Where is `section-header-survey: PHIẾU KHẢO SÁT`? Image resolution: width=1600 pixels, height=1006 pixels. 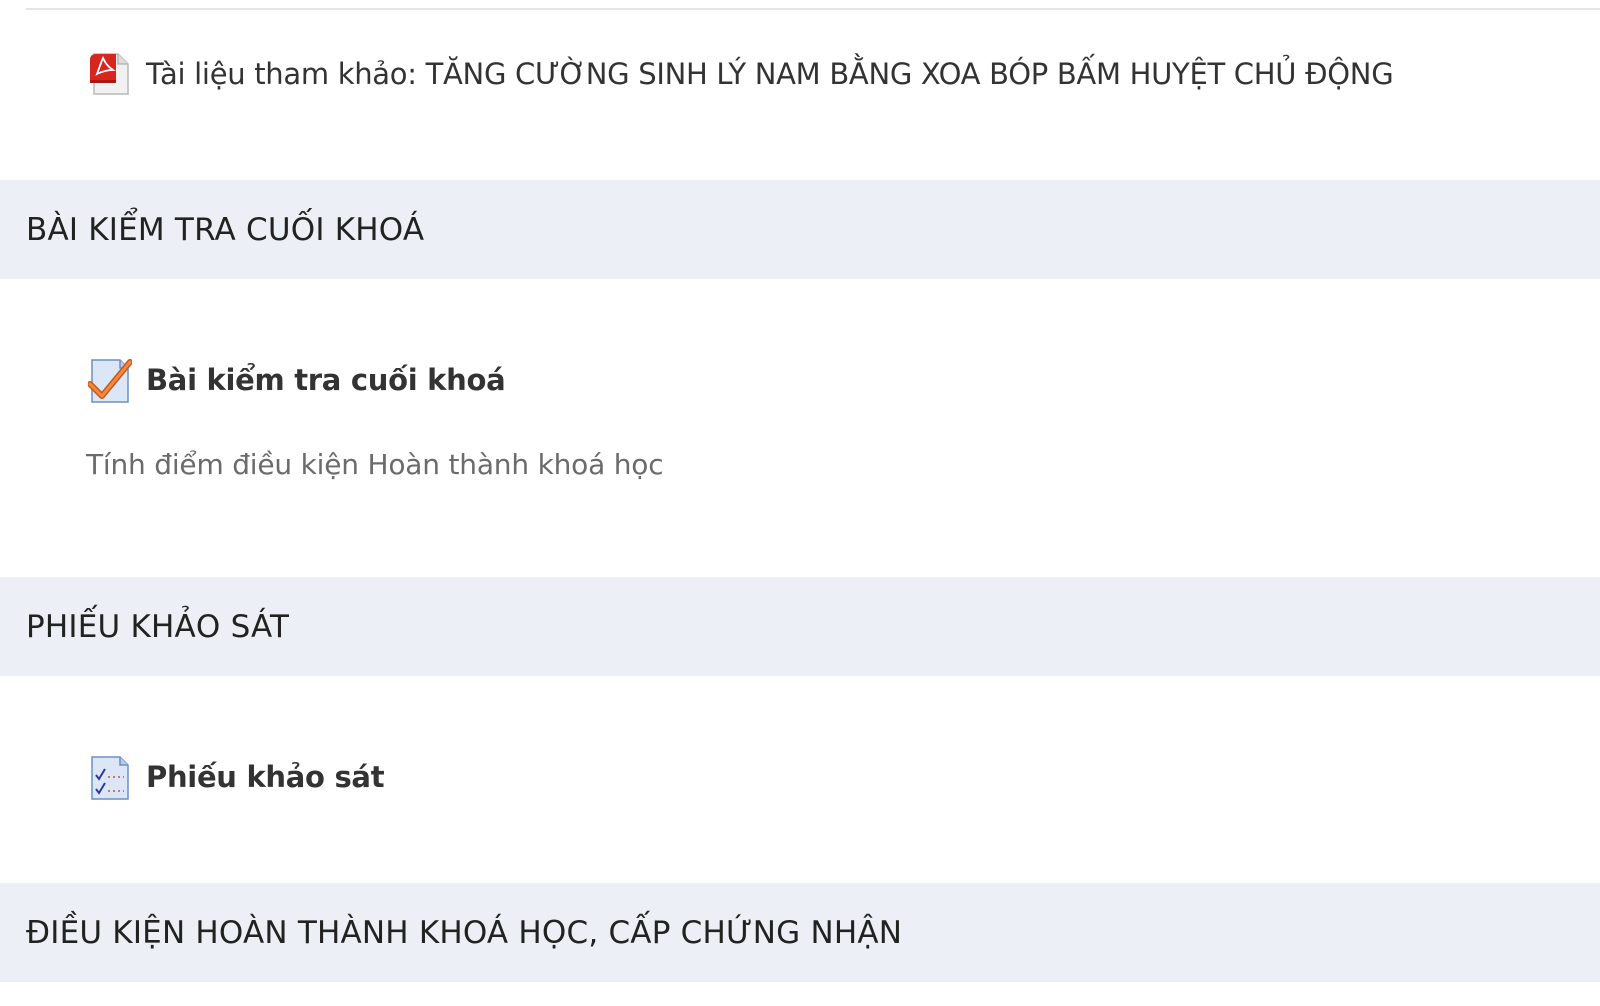
section-header-survey: PHIẾU KHẢO SÁT is located at coordinates (800, 626).